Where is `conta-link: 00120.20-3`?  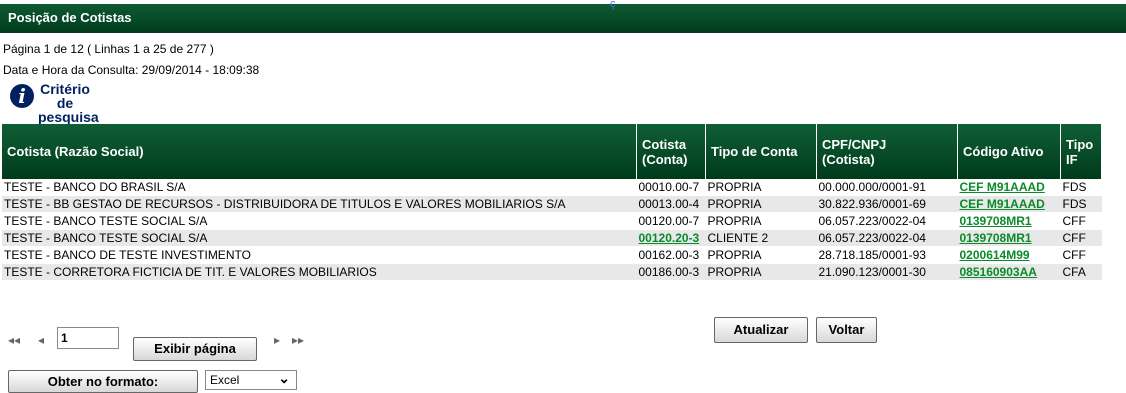
conta-link: 00120.20-3 is located at coordinates (669, 238).